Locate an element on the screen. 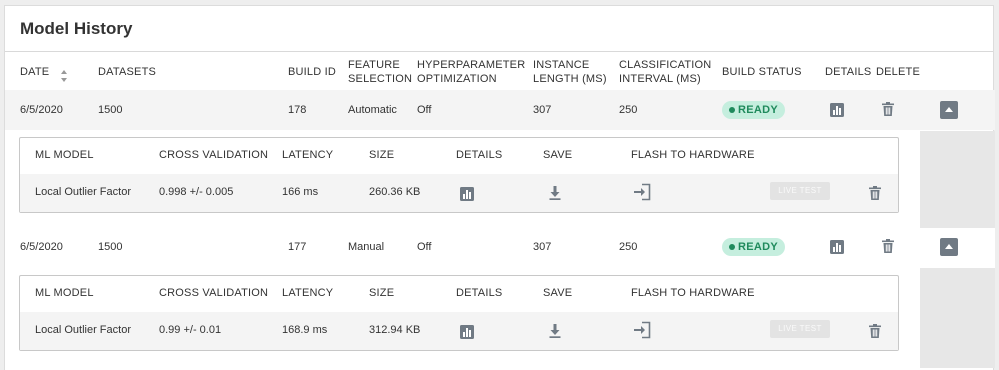 Image resolution: width=999 pixels, height=370 pixels. header-instance-length: INSTANCE LENGTH (MS) is located at coordinates (570, 72).